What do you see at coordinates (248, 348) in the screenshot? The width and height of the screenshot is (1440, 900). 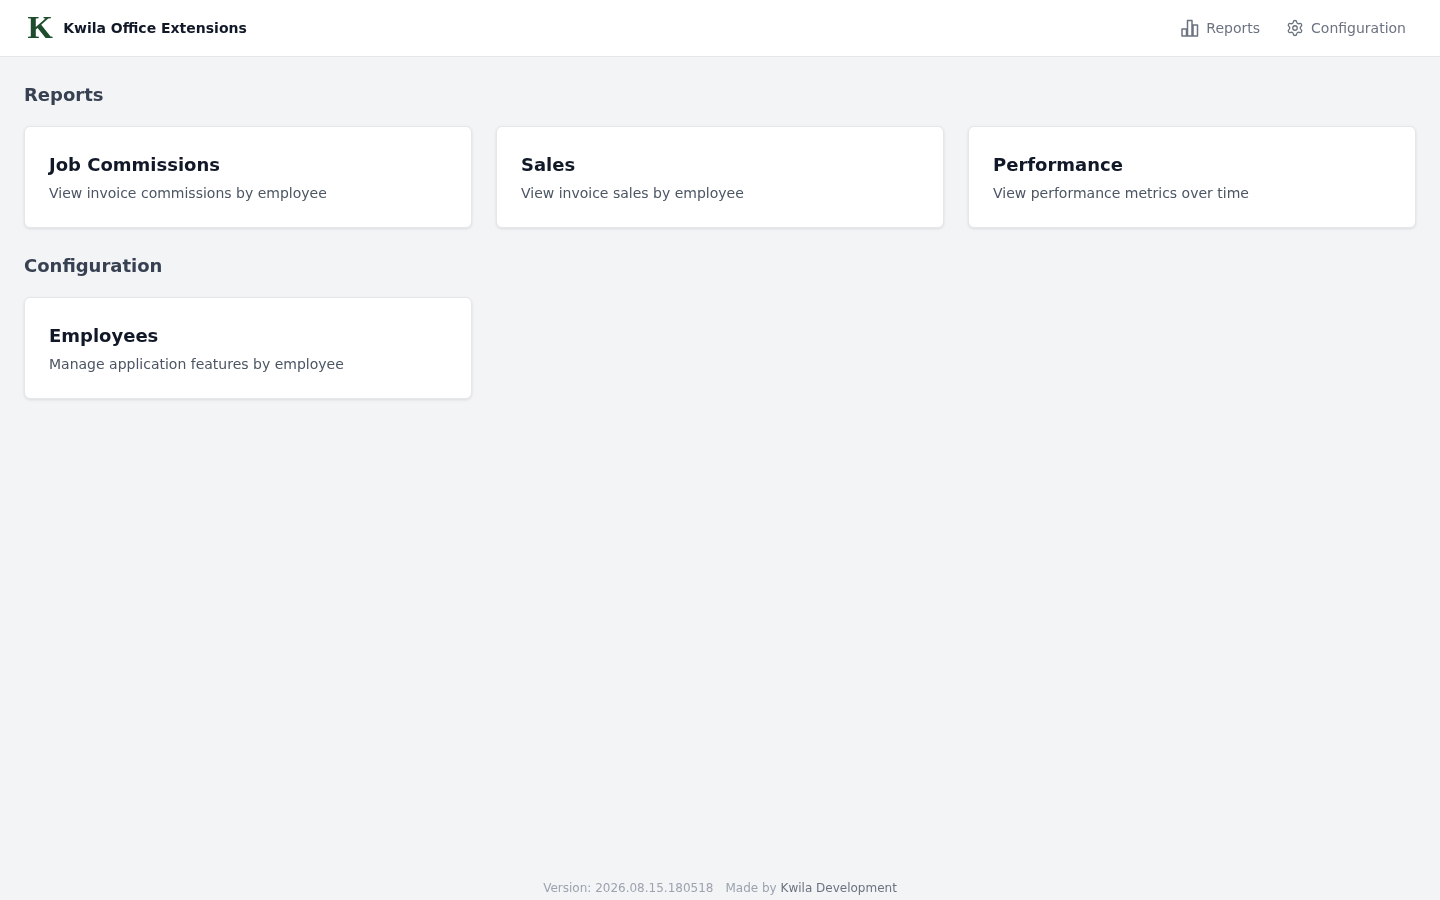 I see `menu-card: Employees Manage application features by employee` at bounding box center [248, 348].